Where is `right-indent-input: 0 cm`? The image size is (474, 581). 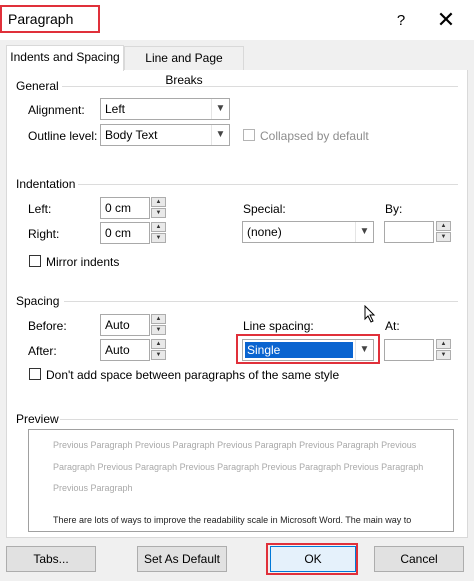 right-indent-input: 0 cm is located at coordinates (125, 233).